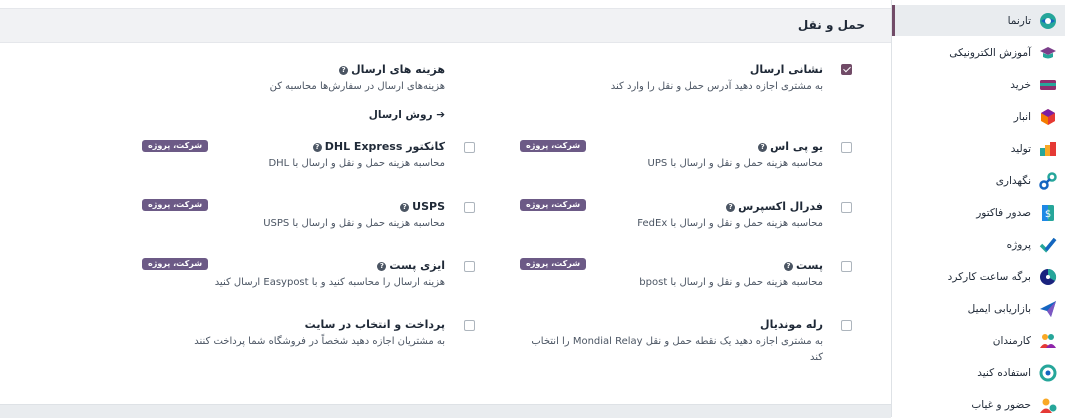 The width and height of the screenshot is (1065, 420). I want to click on sidebar-item-recruitment: استفاده کنید, so click(978, 373).